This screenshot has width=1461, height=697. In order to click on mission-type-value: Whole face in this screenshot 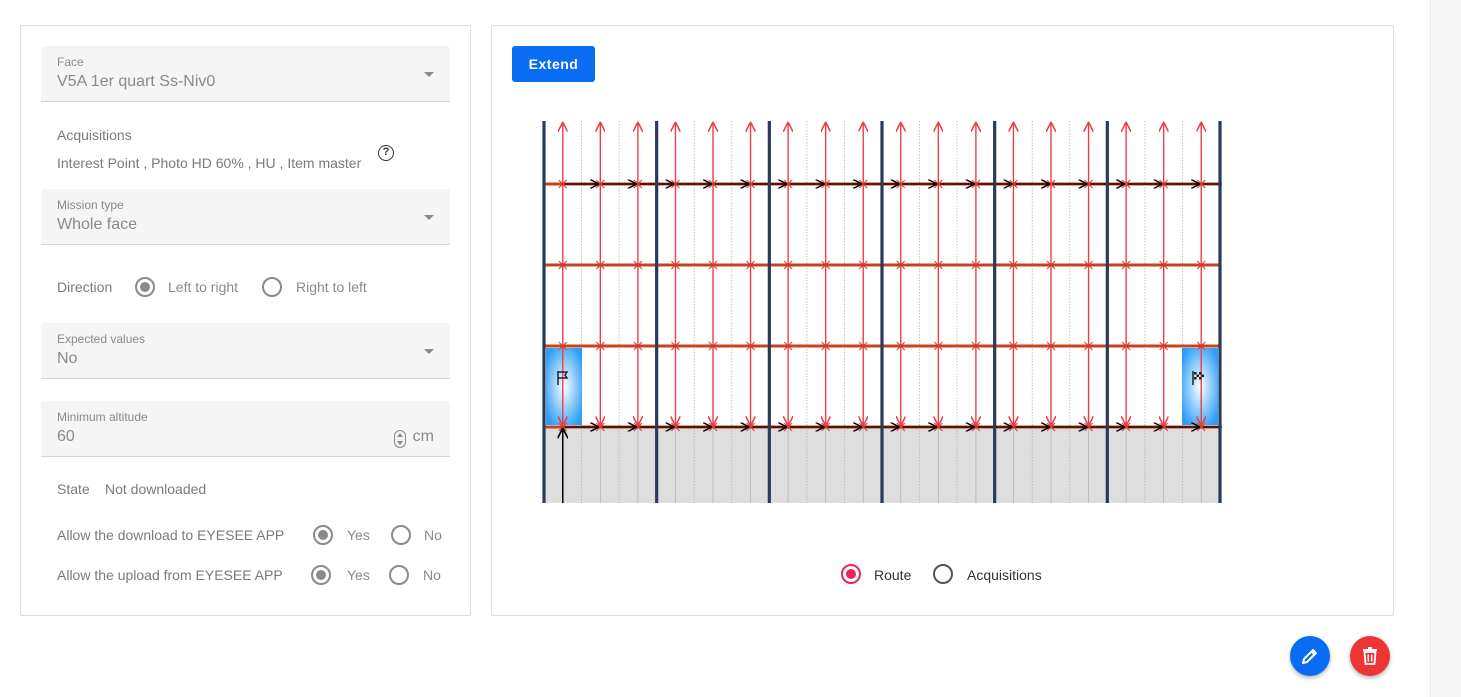, I will do `click(97, 224)`.